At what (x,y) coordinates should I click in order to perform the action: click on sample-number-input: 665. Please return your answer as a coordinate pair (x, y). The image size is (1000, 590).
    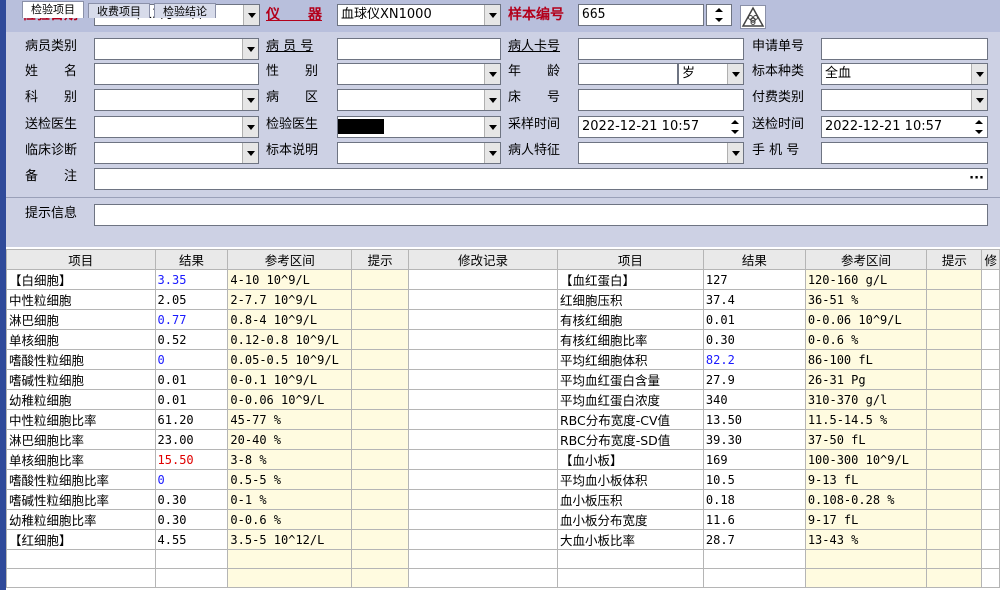
    Looking at the image, I should click on (641, 15).